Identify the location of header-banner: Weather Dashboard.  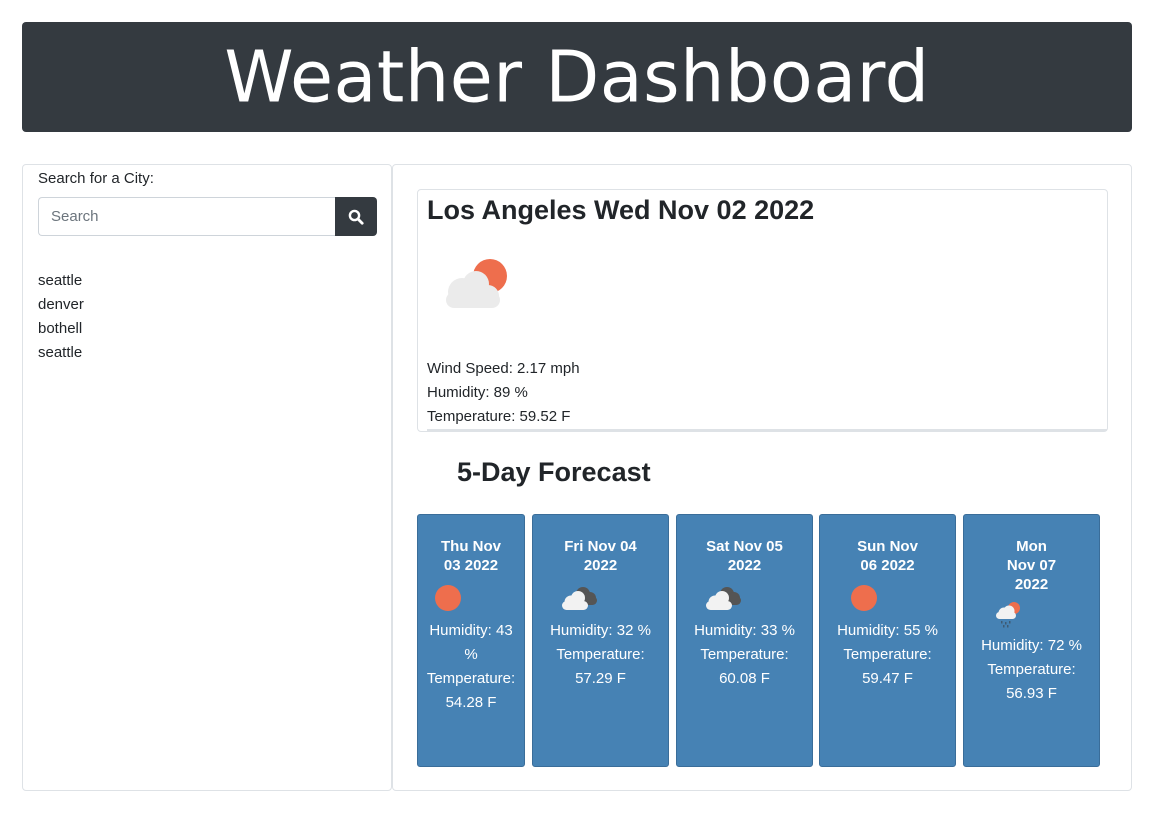
(577, 77).